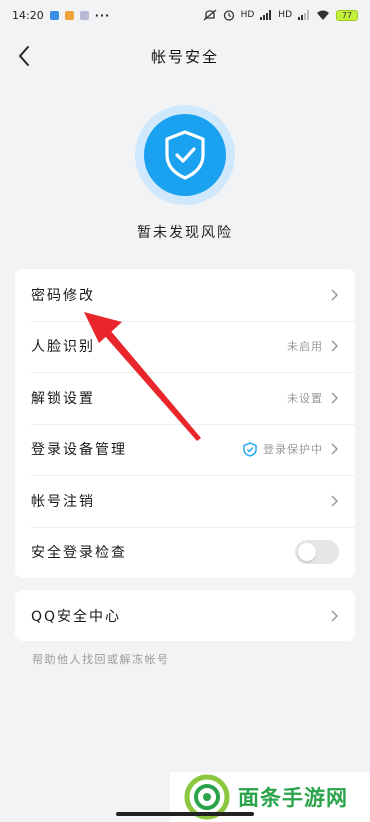 This screenshot has width=370, height=822. What do you see at coordinates (185, 552) in the screenshot?
I see `row-safe-login-check: 安全登录检查` at bounding box center [185, 552].